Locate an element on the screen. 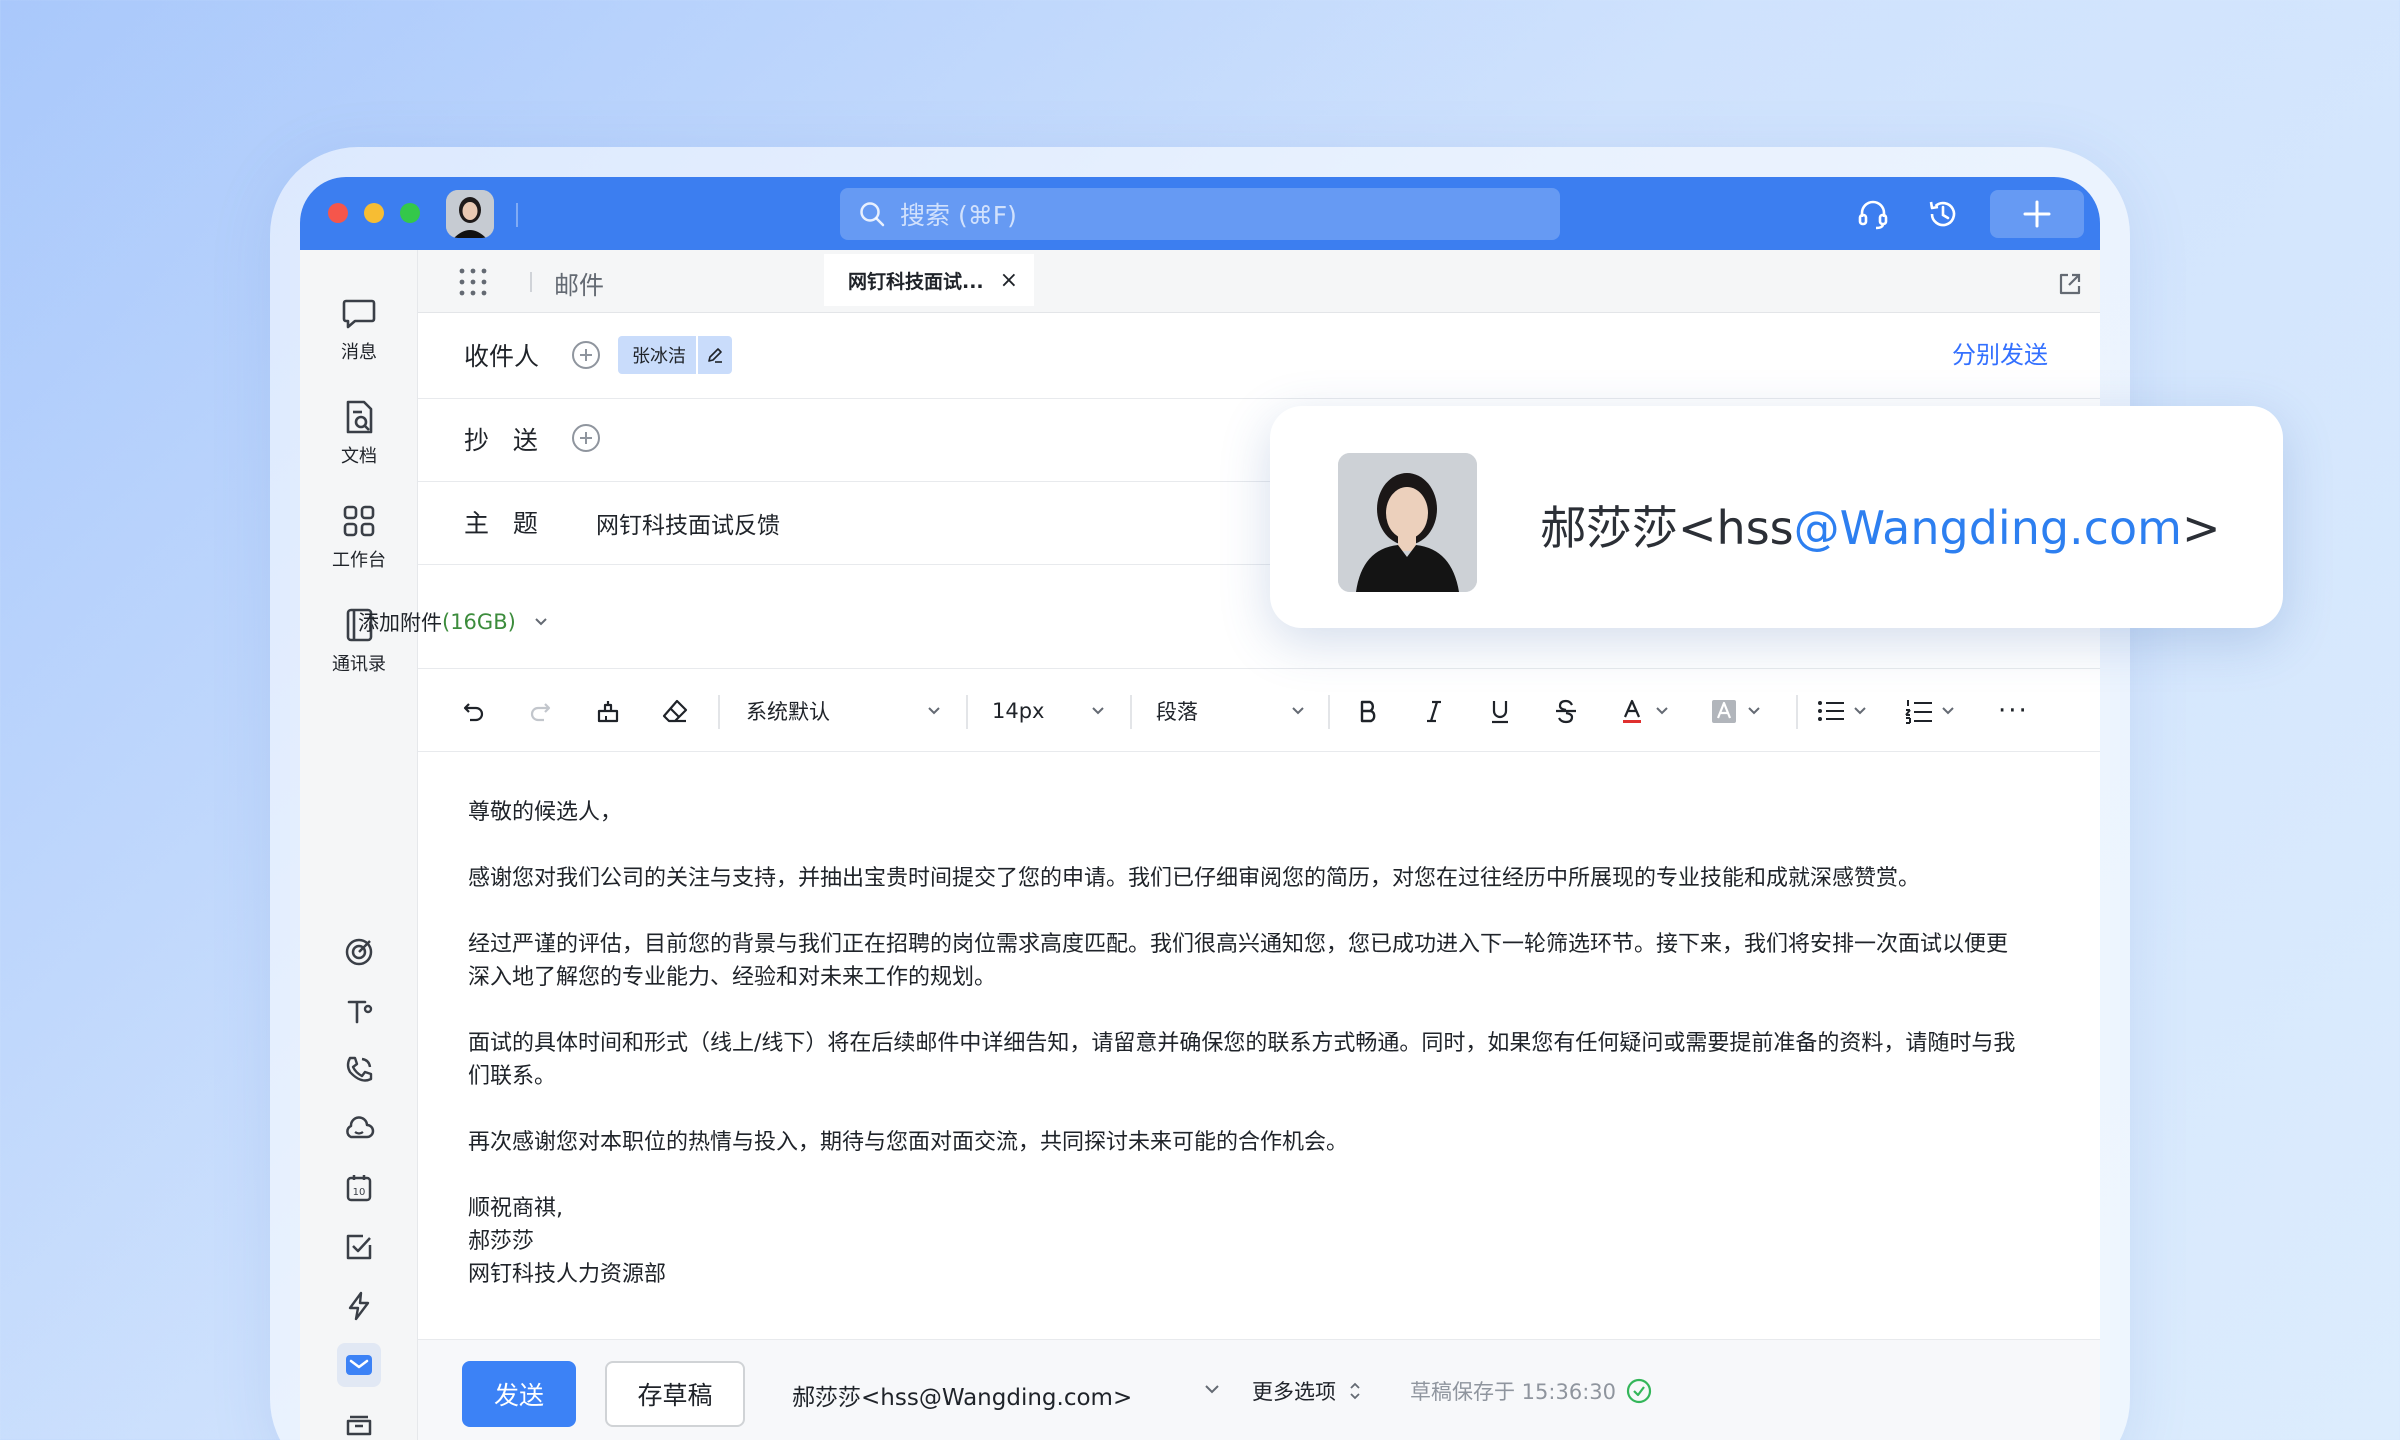 This screenshot has width=2400, height=1440. sidebar-item-messages: 消息 is located at coordinates (359, 329).